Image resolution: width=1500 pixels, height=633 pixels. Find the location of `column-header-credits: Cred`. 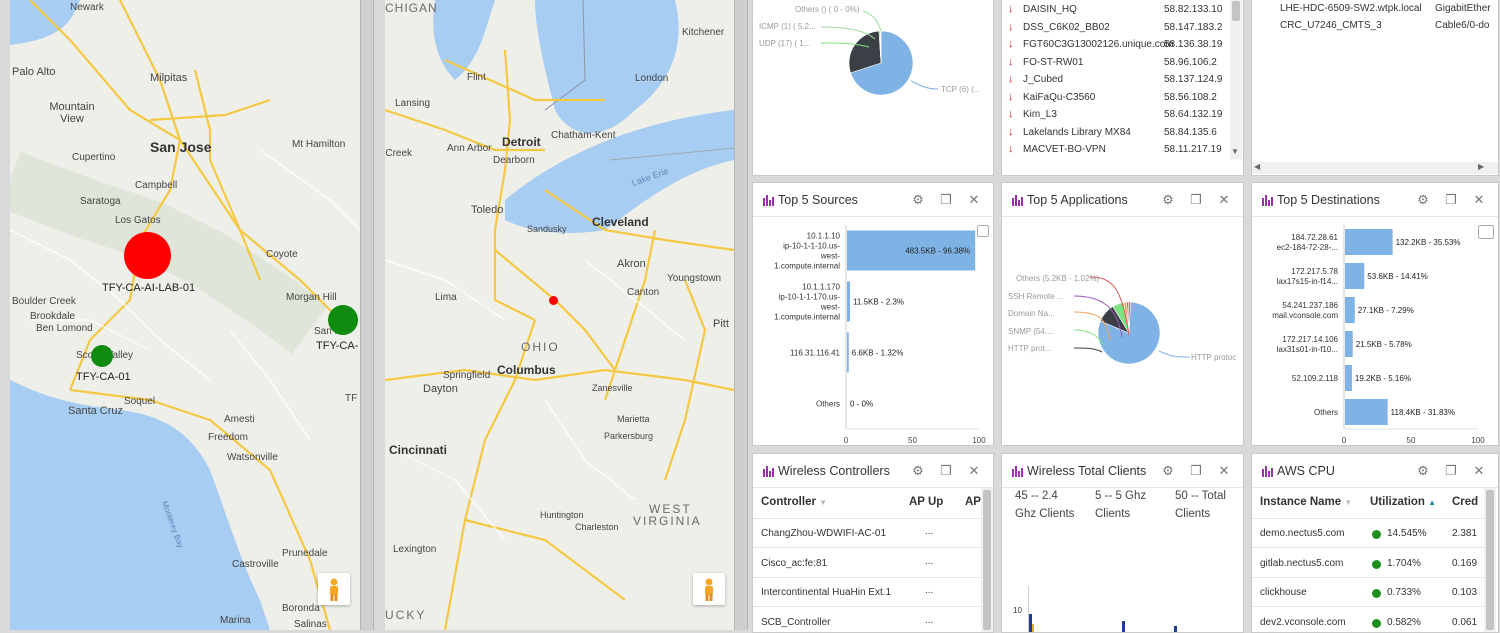

column-header-credits: Cred is located at coordinates (1465, 502).